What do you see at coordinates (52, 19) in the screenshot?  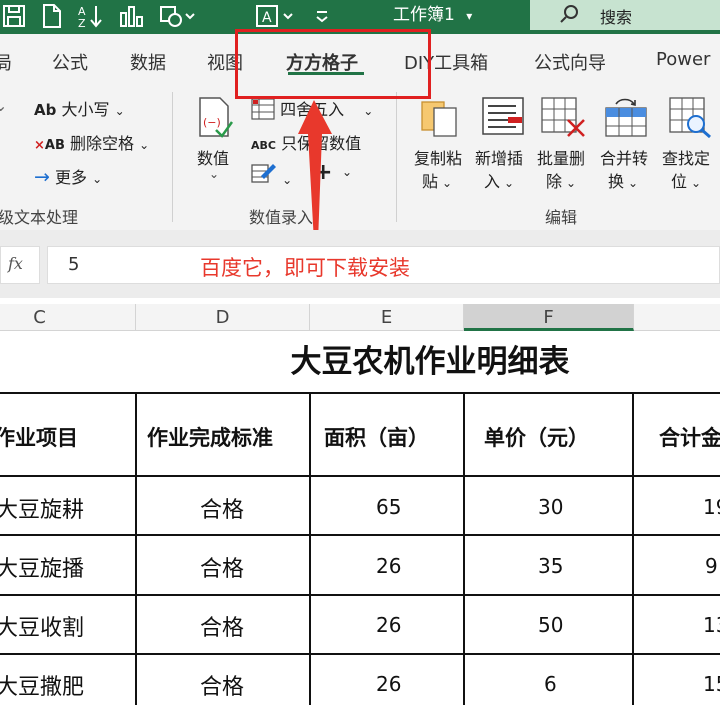 I see `new-document-icon` at bounding box center [52, 19].